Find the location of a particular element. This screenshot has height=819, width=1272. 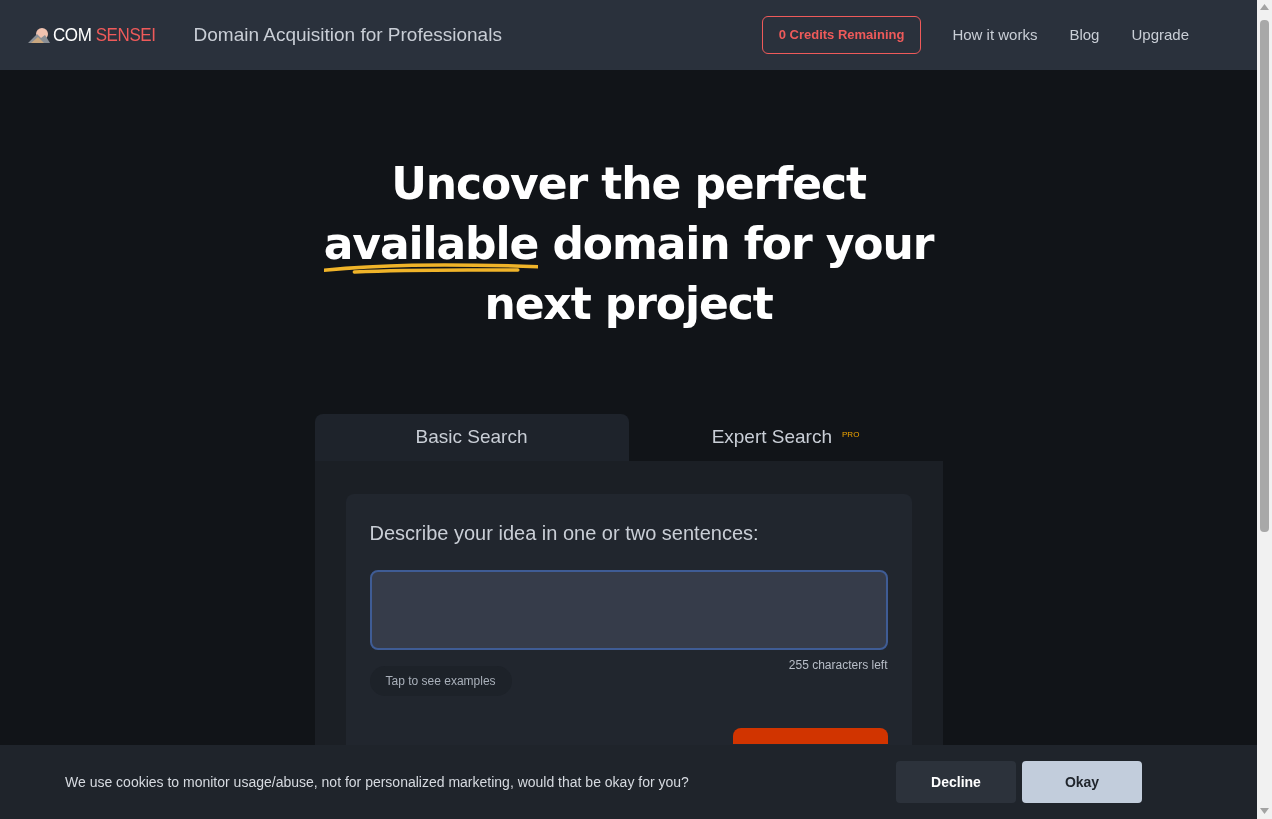

cookie-message: We use cookies to monitor usage/abuse, not for personalized marketing, would that be okay for you? is located at coordinates (377, 782).